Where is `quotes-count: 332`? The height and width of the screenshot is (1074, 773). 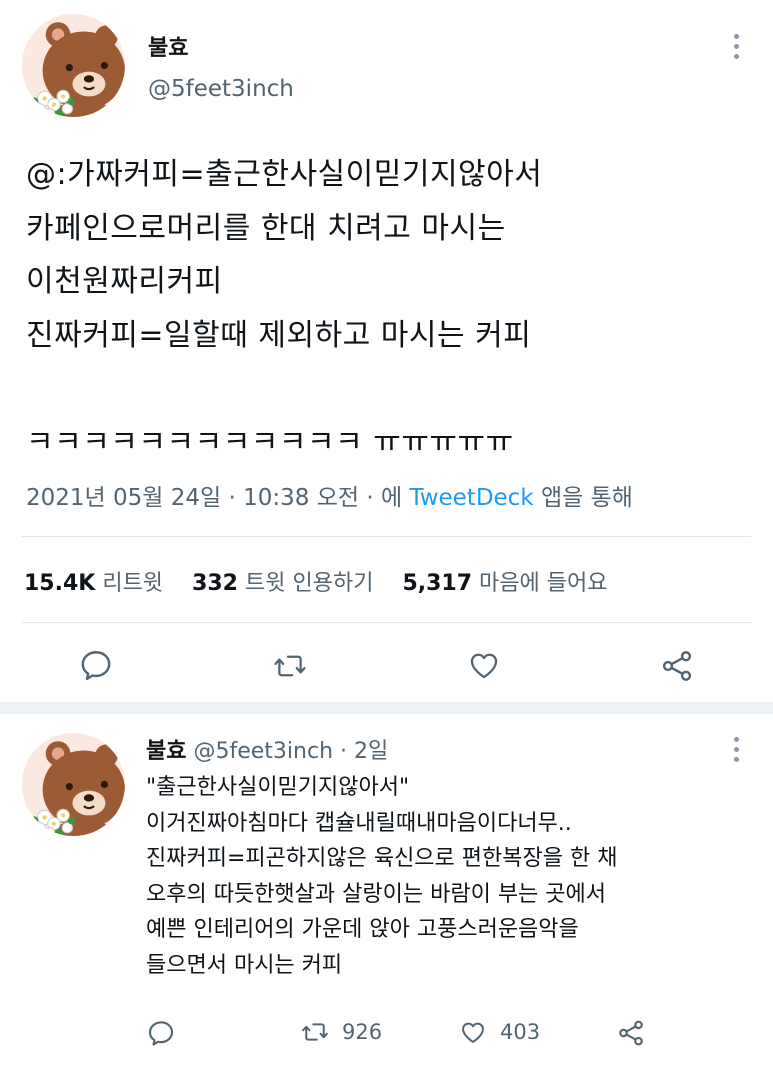 quotes-count: 332 is located at coordinates (215, 583).